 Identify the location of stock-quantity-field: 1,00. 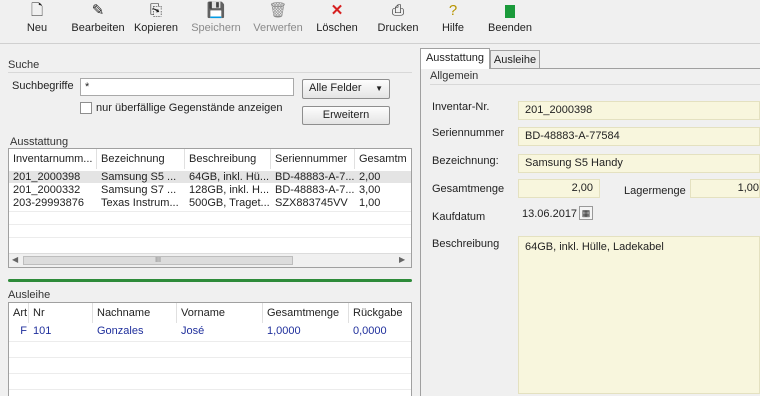
(725, 188).